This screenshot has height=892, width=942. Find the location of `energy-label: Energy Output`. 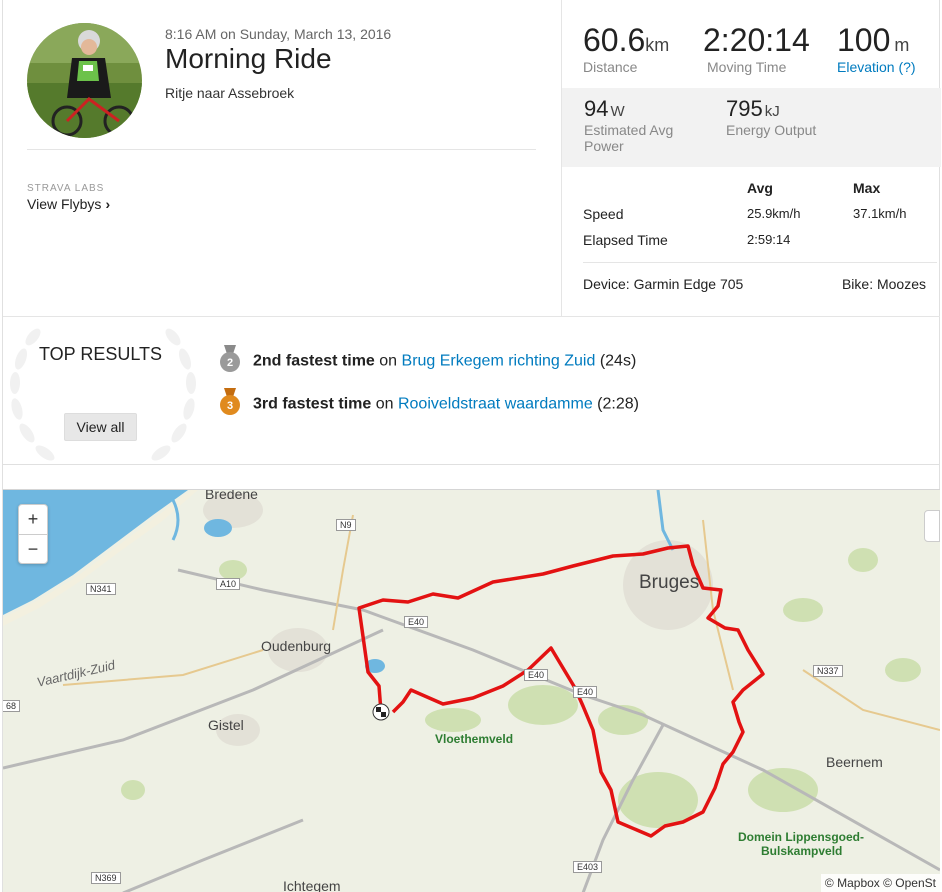

energy-label: Energy Output is located at coordinates (771, 130).